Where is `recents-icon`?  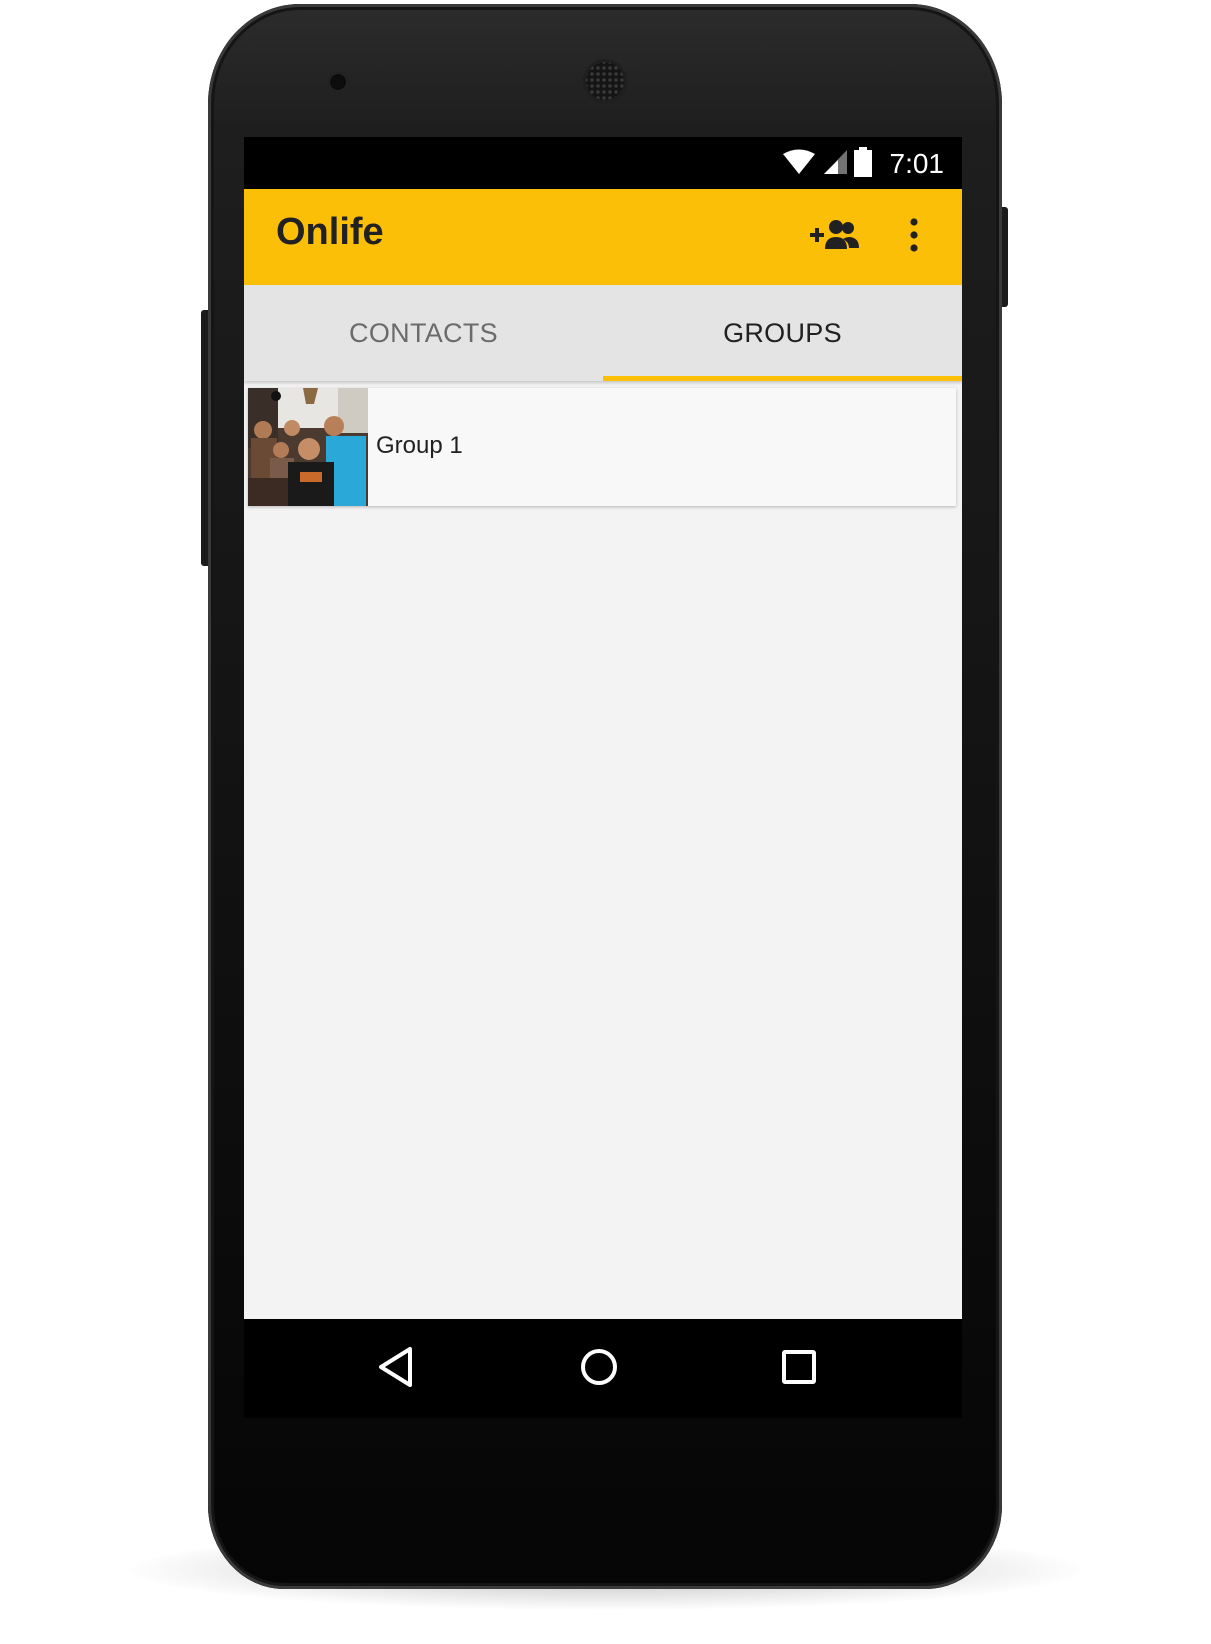
recents-icon is located at coordinates (799, 1369).